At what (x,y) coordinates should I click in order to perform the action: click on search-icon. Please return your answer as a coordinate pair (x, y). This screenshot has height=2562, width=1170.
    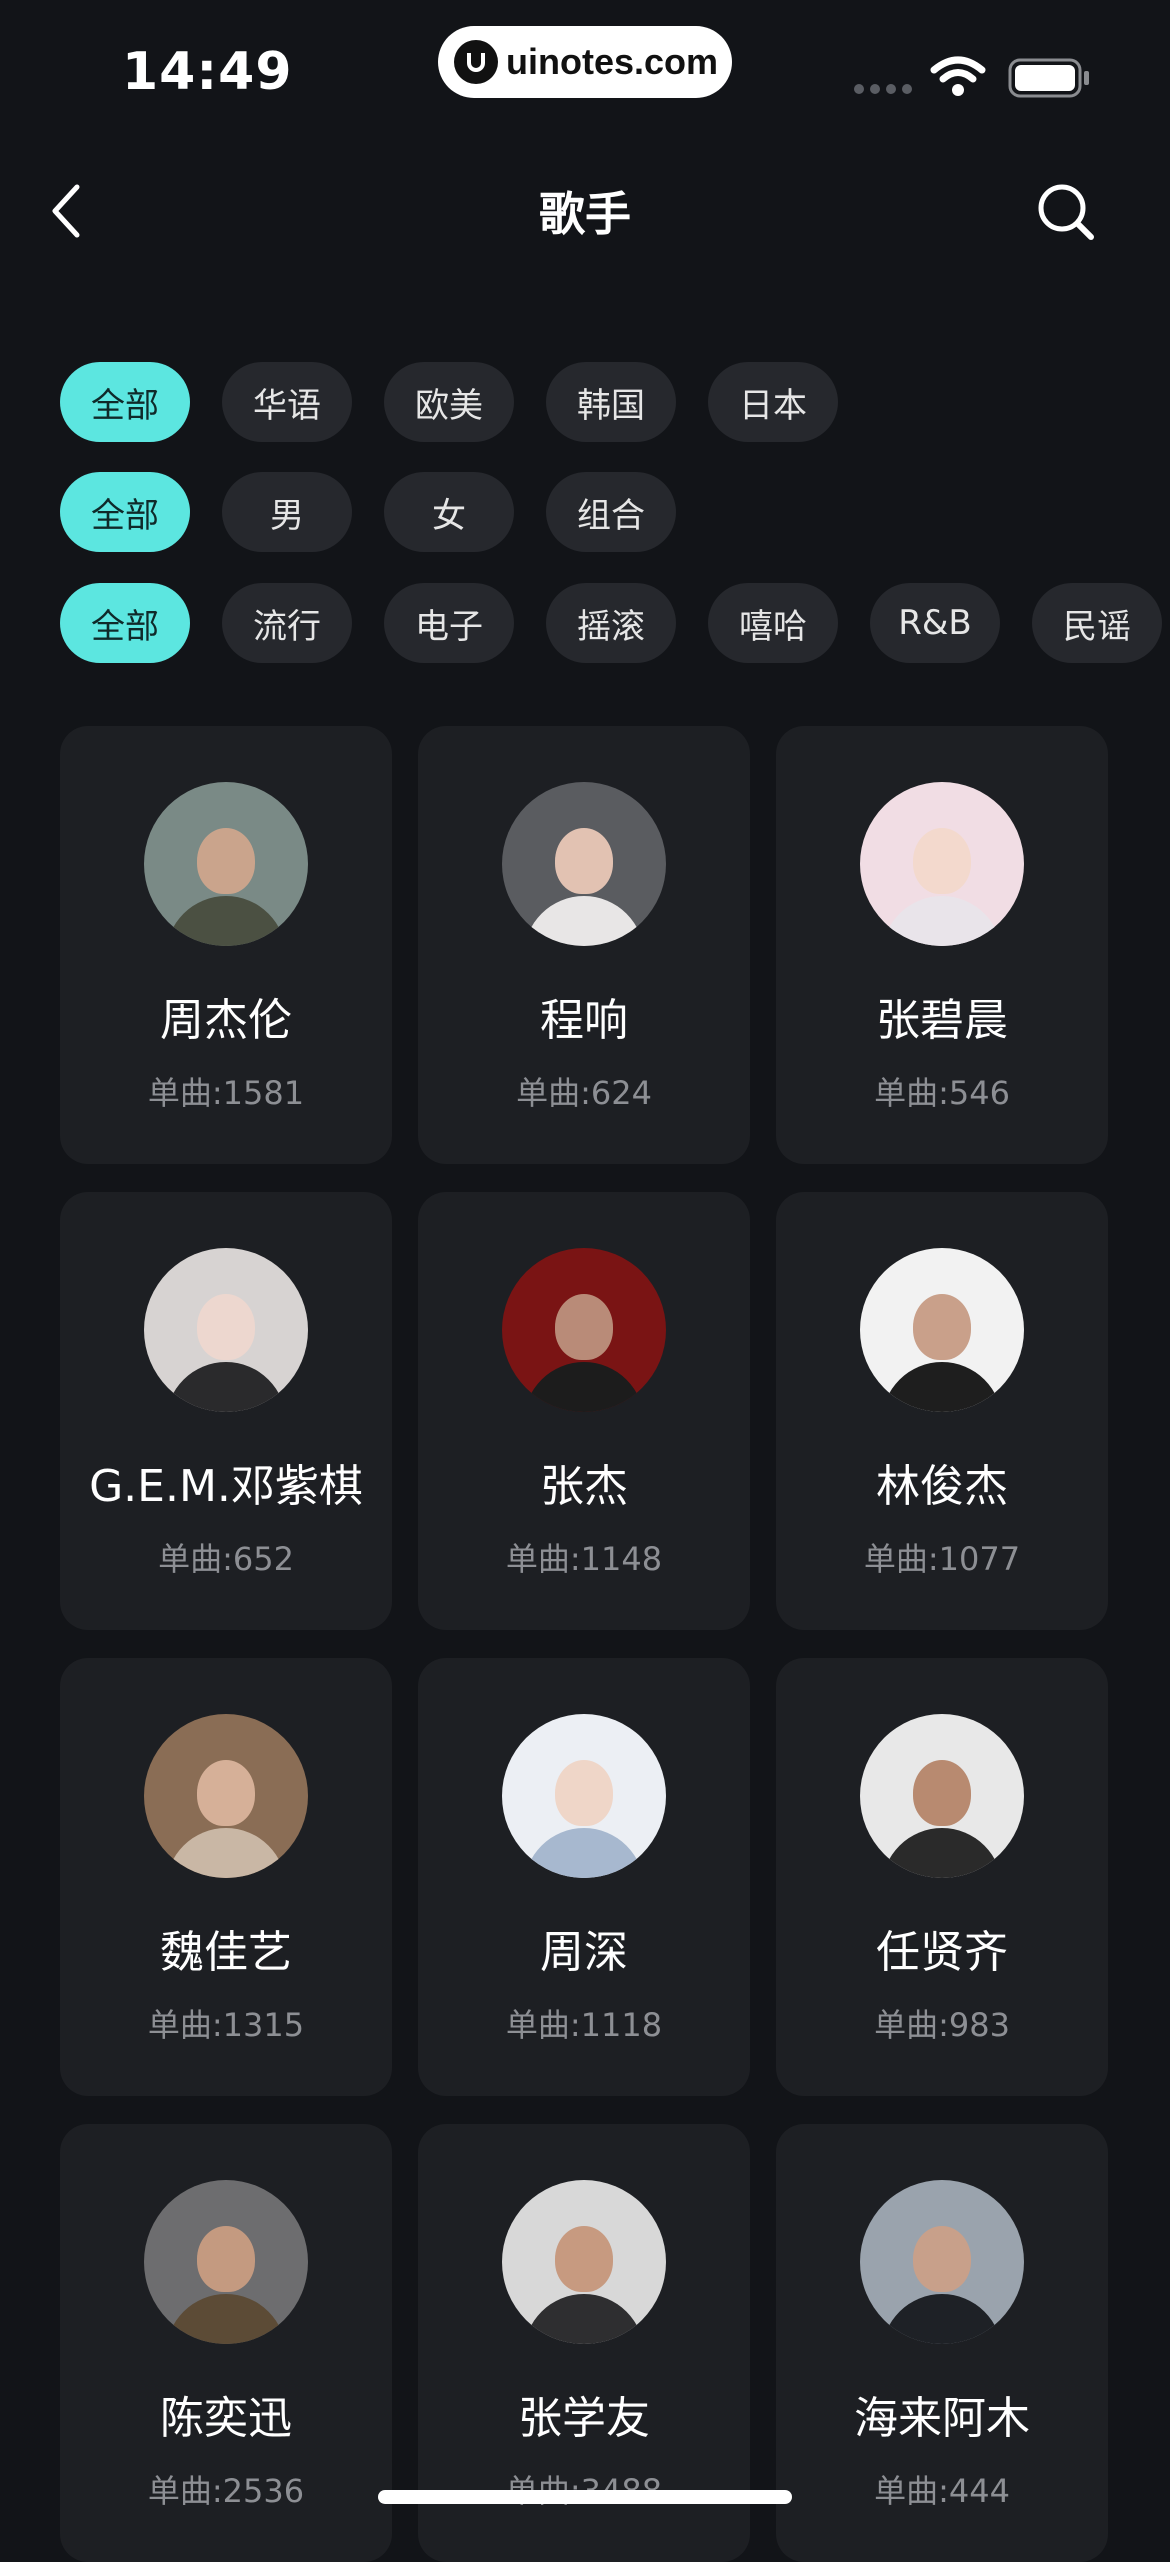
    Looking at the image, I should click on (1066, 212).